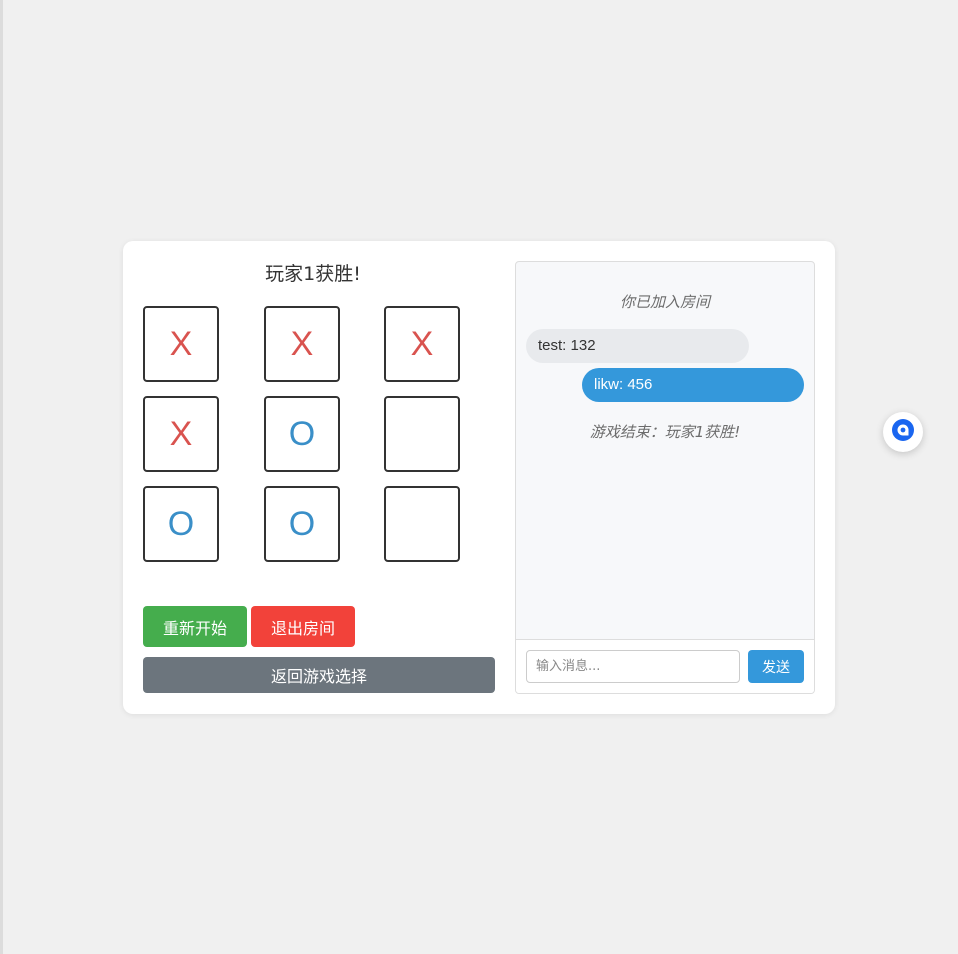 The width and height of the screenshot is (958, 954). What do you see at coordinates (181, 434) in the screenshot?
I see `board-cell-4: X` at bounding box center [181, 434].